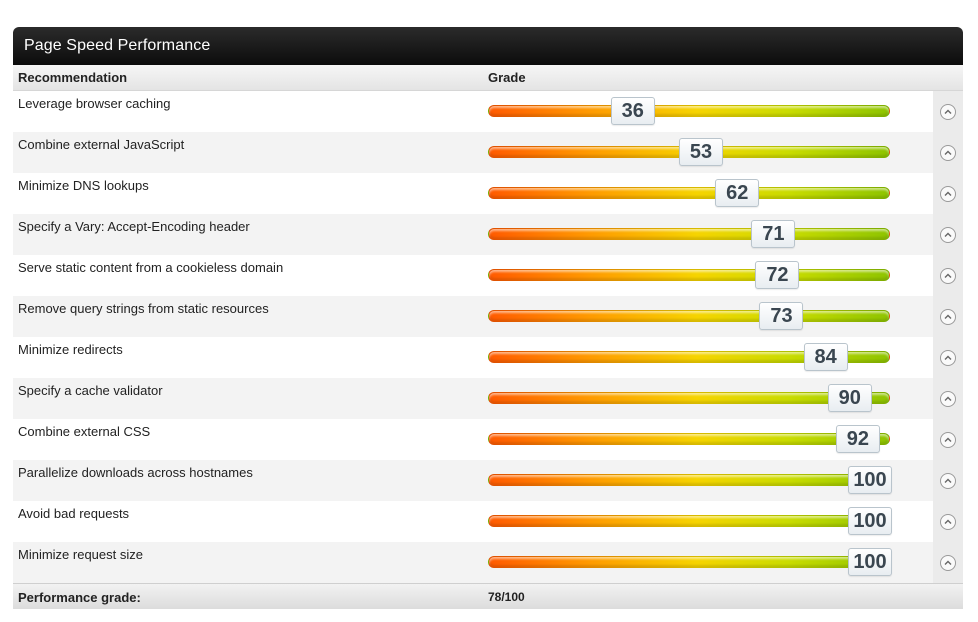 Image resolution: width=978 pixels, height=622 pixels. Describe the element at coordinates (74, 513) in the screenshot. I see `recommendation-label: Avoid bad requests` at that location.